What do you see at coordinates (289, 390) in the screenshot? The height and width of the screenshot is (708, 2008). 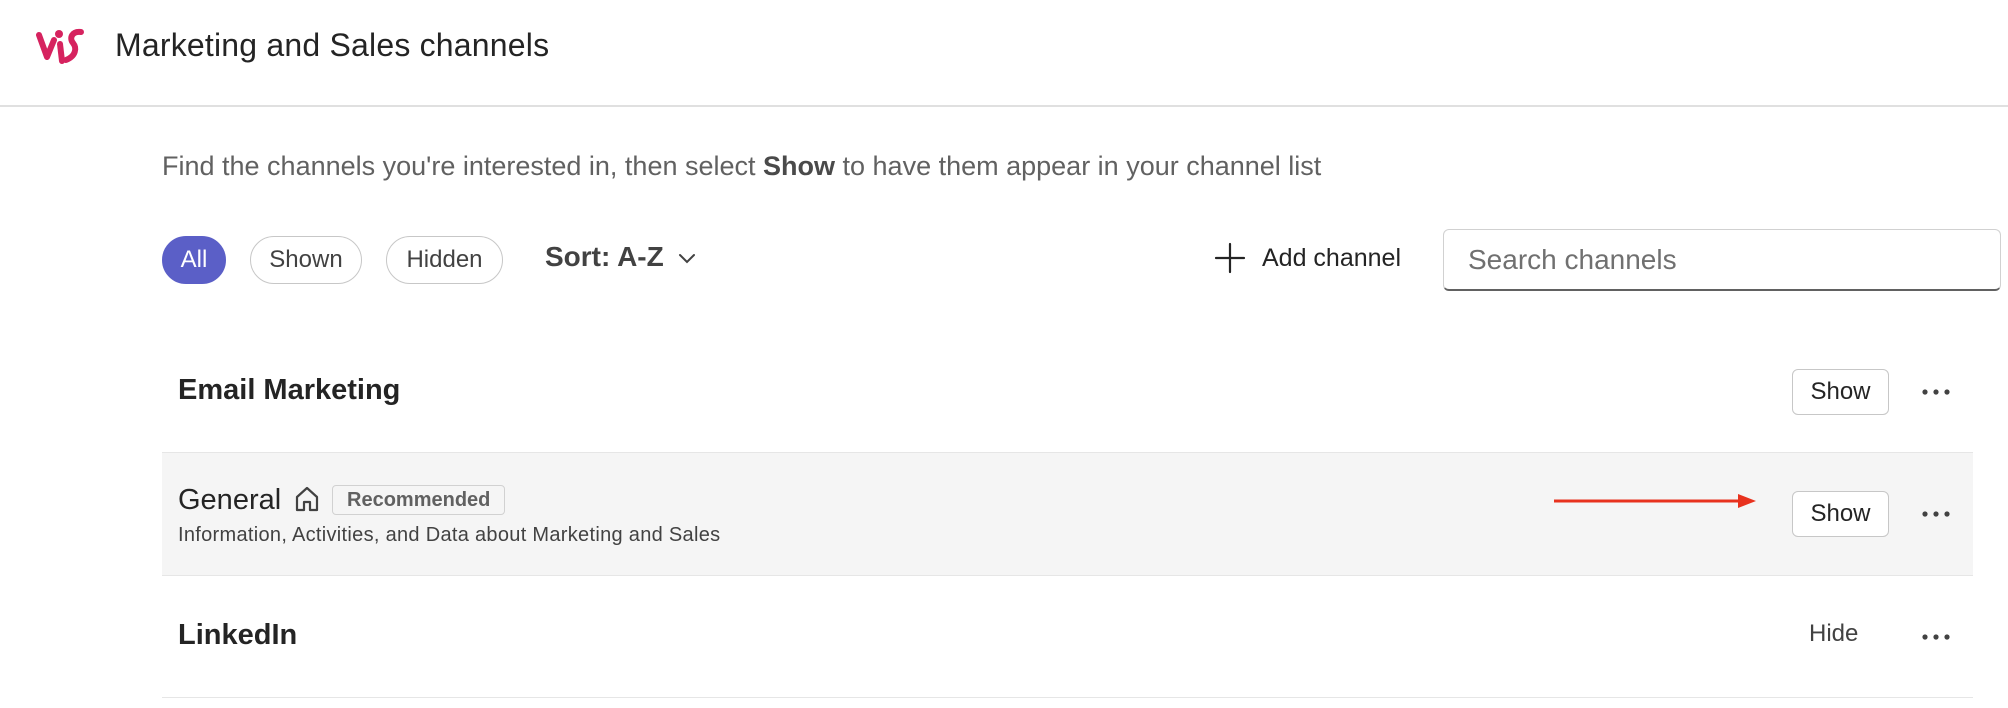 I see `channel-name: Email Marketing` at bounding box center [289, 390].